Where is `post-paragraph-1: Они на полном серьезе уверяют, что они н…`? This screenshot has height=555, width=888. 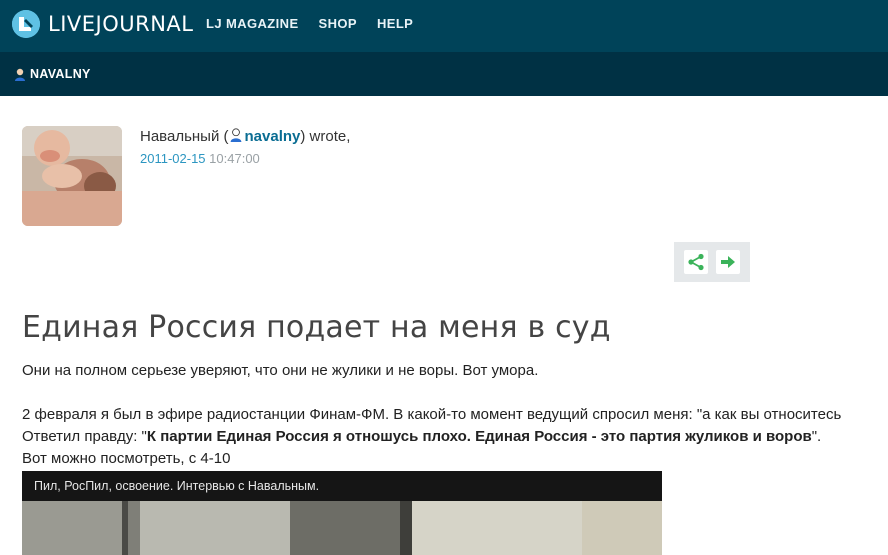
post-paragraph-1: Они на полном серьезе уверяют, что они н… is located at coordinates (280, 370).